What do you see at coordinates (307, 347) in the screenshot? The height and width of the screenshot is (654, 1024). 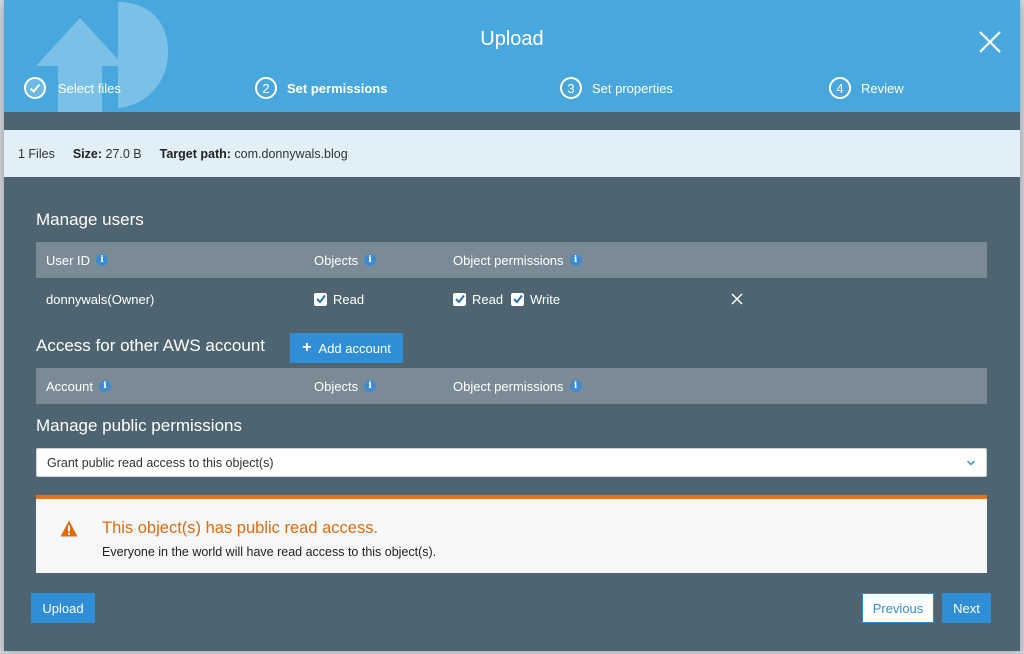 I see `plus-icon: +` at bounding box center [307, 347].